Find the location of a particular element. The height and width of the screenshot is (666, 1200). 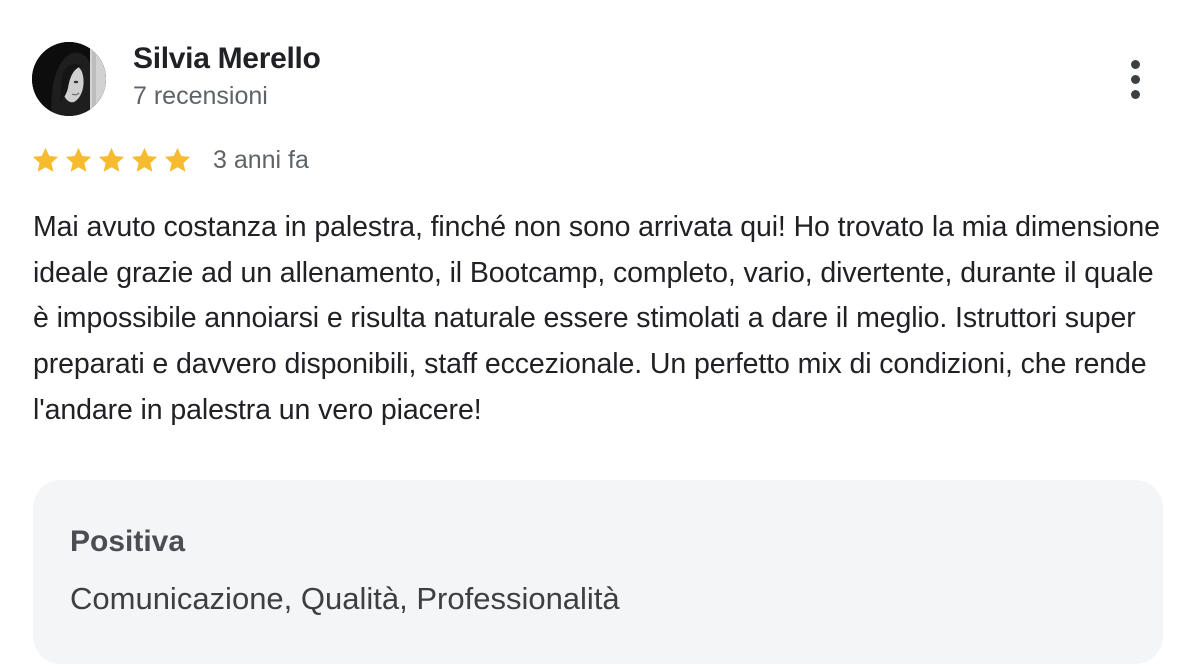

more-vert-icon is located at coordinates (1135, 64).